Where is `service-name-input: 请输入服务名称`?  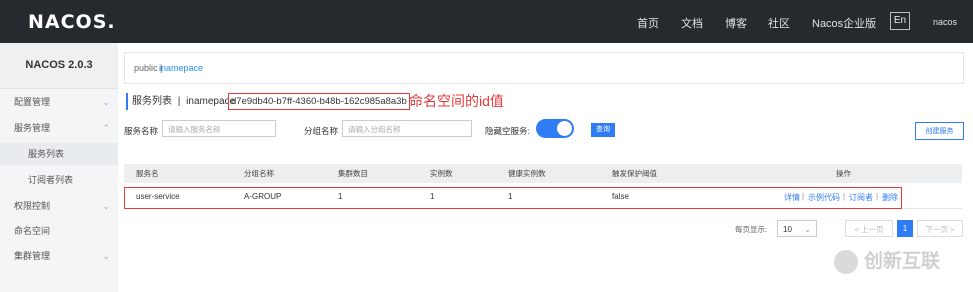
service-name-input: 请输入服务名称 is located at coordinates (219, 128).